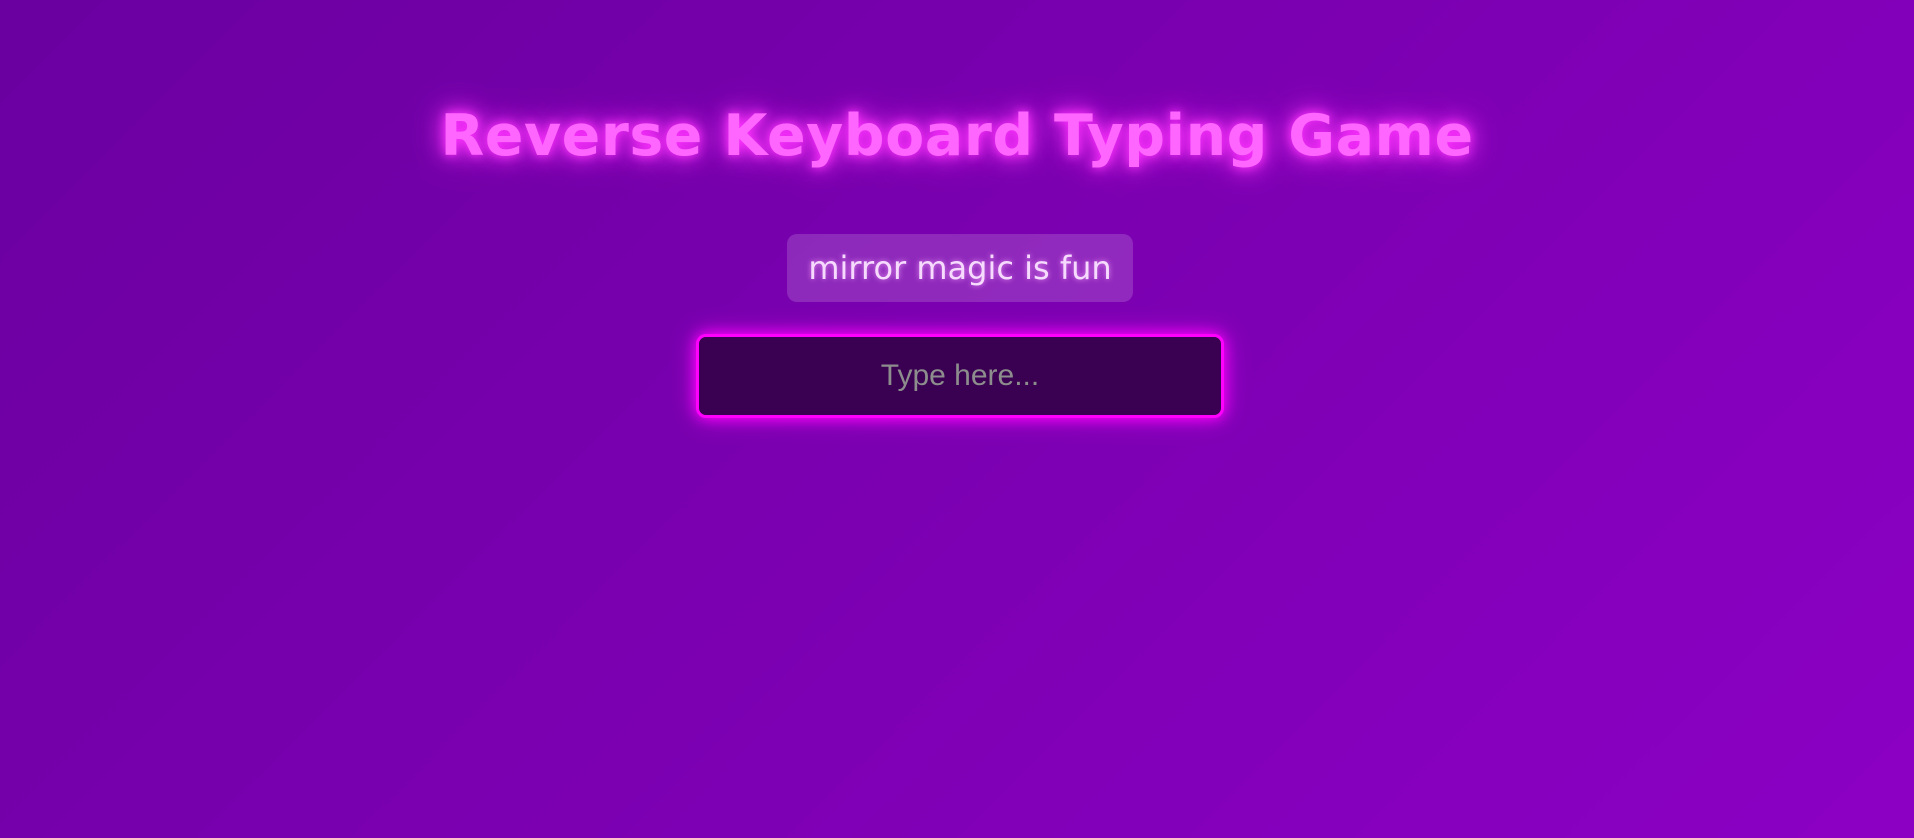  What do you see at coordinates (957, 136) in the screenshot?
I see `game-title: Reverse Keyboard Typing Game` at bounding box center [957, 136].